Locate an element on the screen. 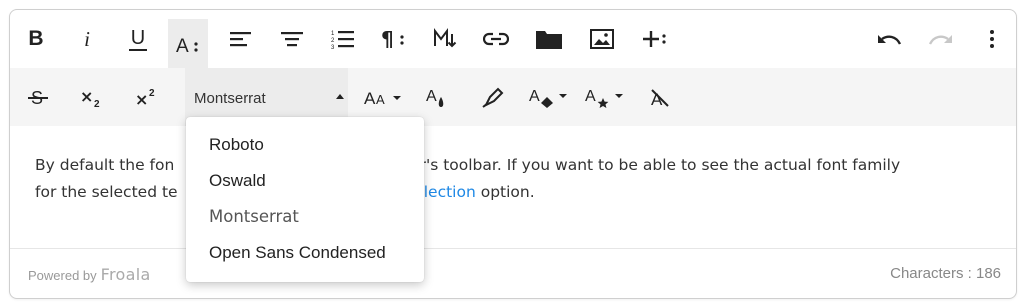 This screenshot has height=308, width=1024. insert-file-button is located at coordinates (549, 39).